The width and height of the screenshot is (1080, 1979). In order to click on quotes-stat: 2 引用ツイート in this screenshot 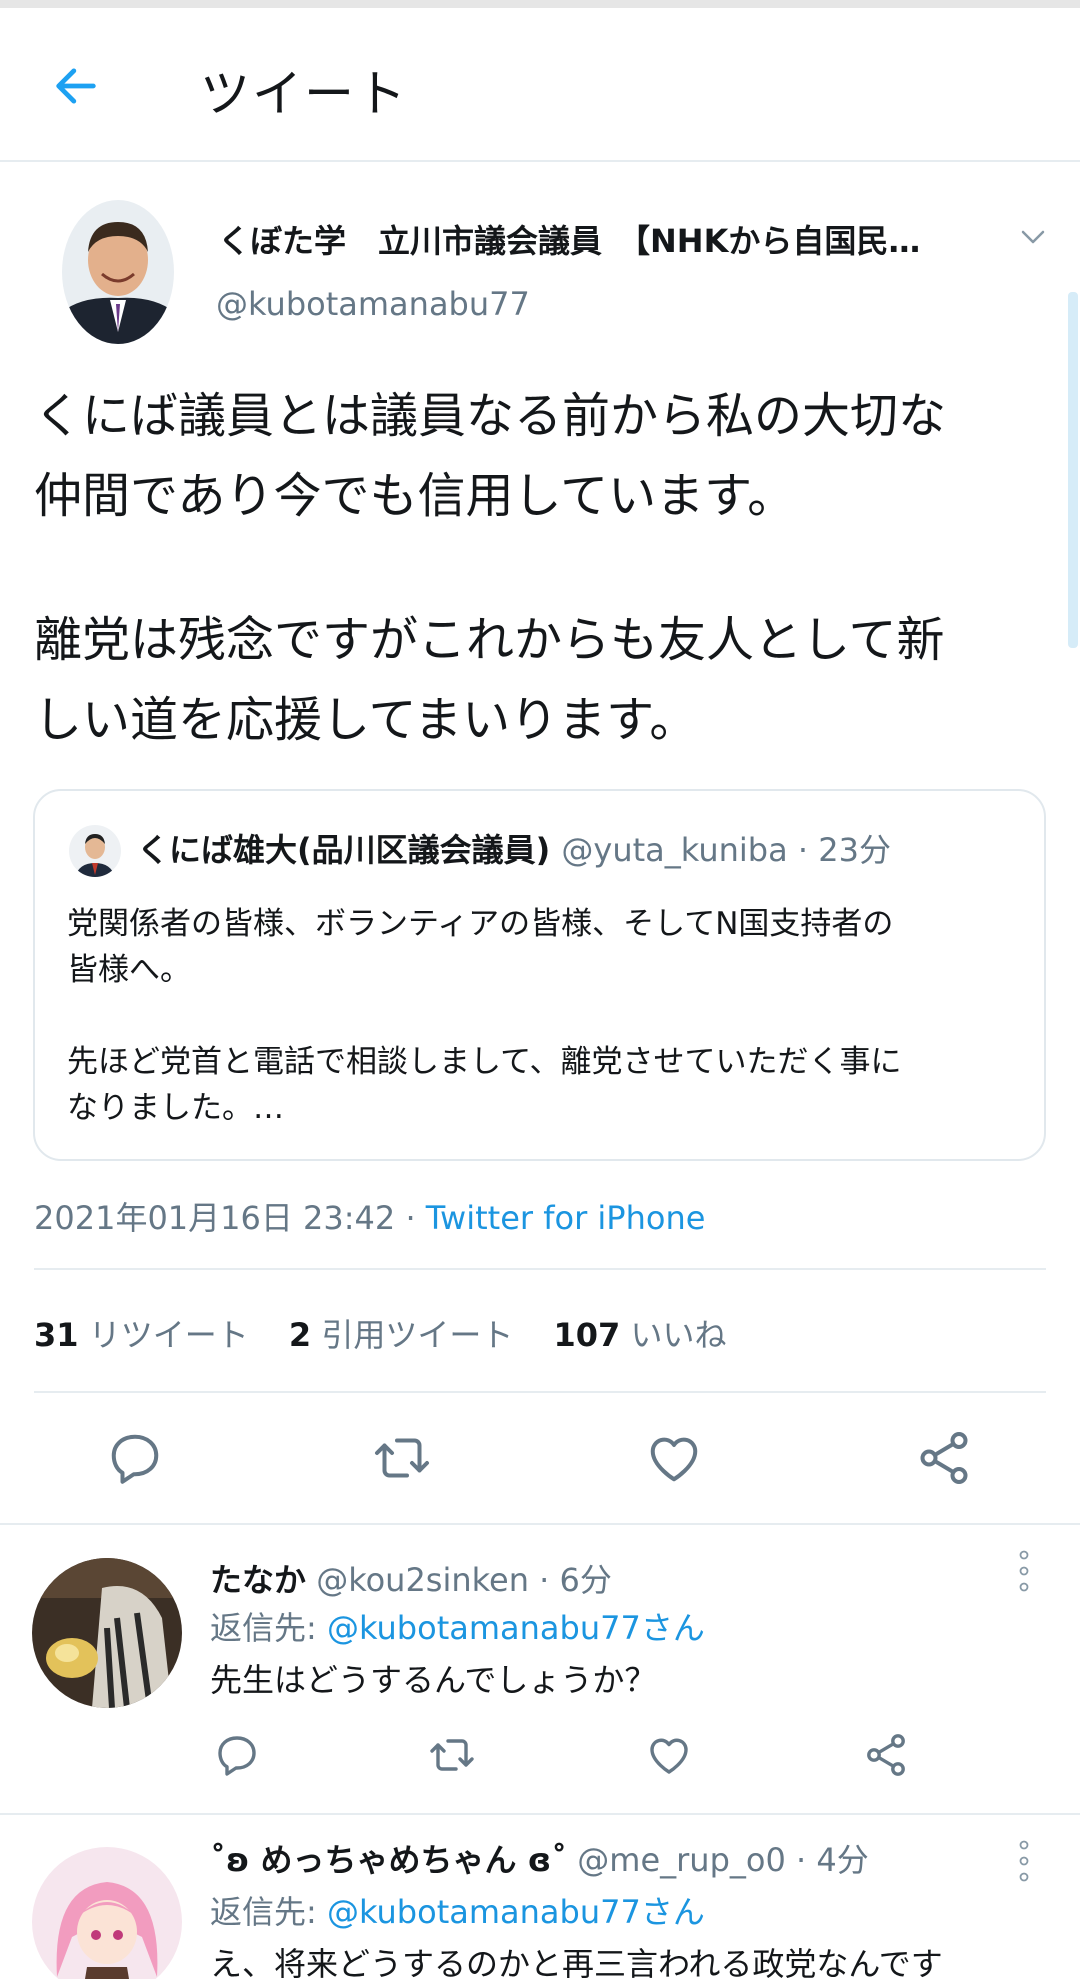, I will do `click(401, 1335)`.